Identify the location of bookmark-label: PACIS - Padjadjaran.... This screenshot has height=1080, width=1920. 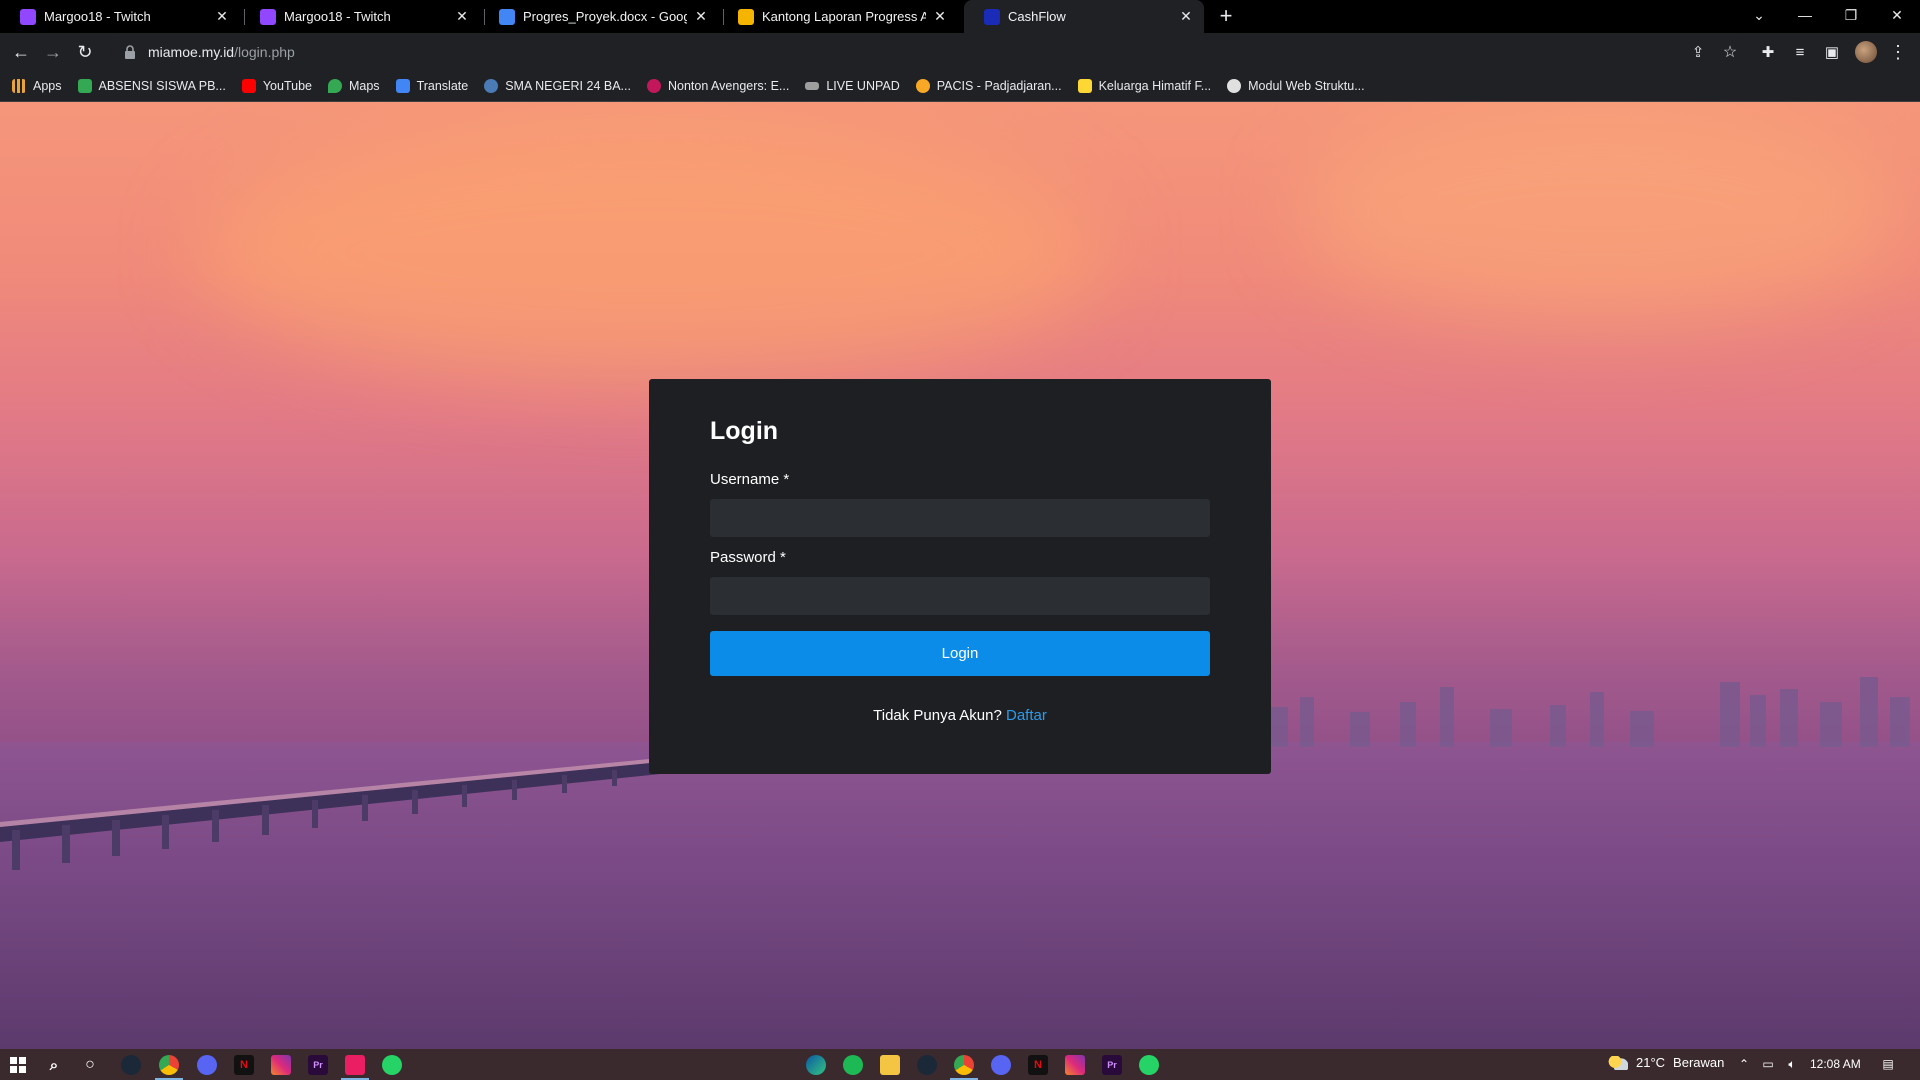
(999, 86).